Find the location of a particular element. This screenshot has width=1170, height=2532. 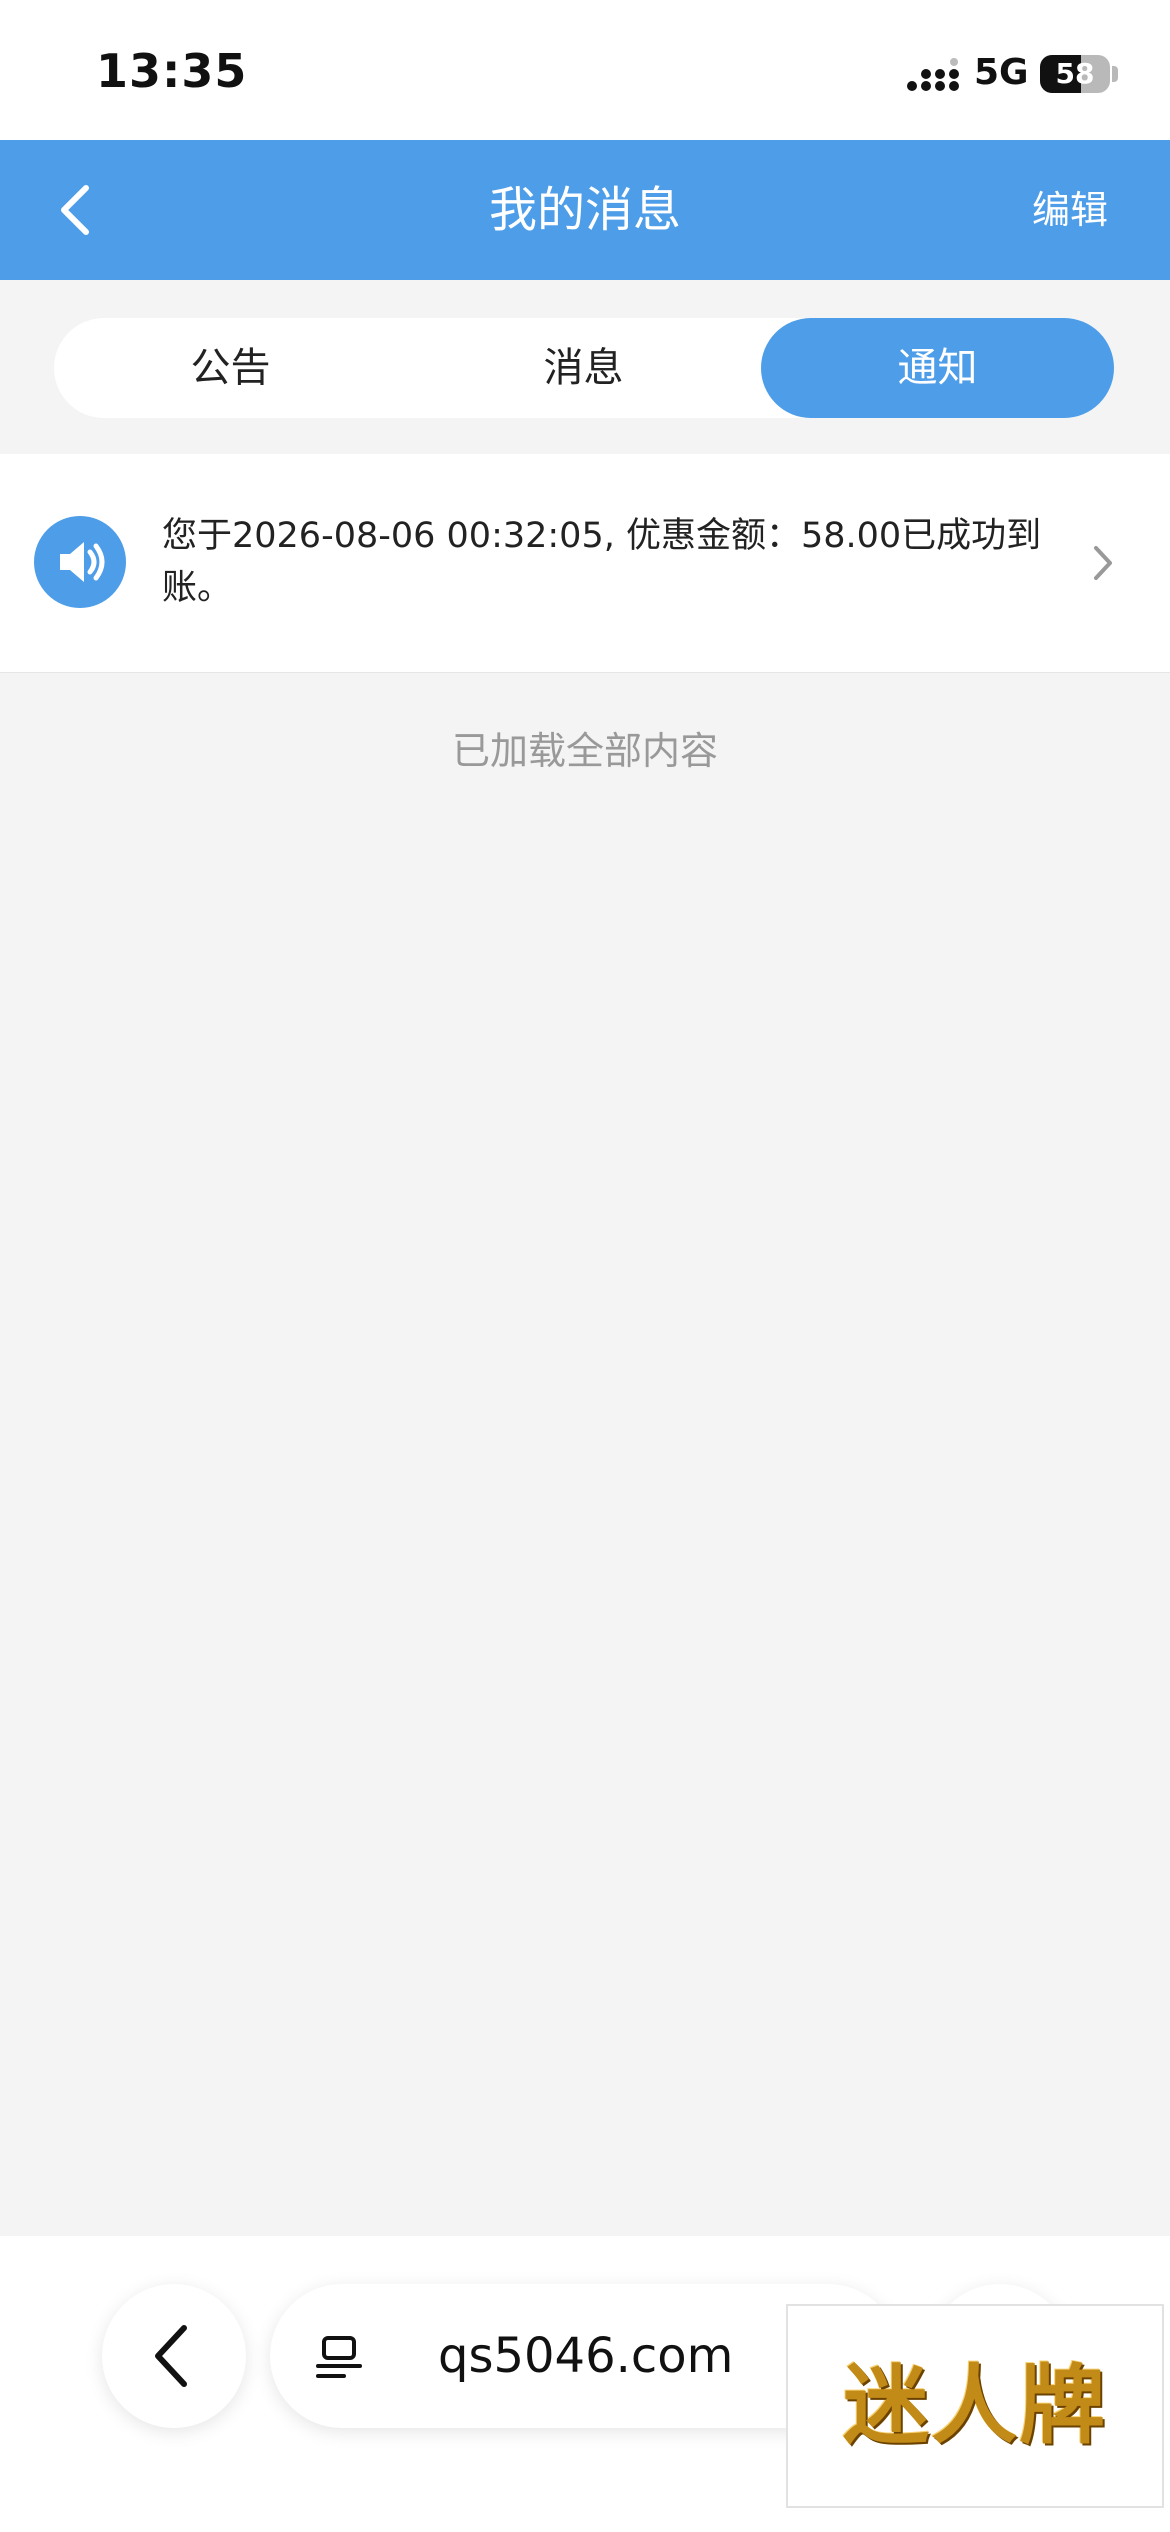

network-type: 5G is located at coordinates (1001, 72).